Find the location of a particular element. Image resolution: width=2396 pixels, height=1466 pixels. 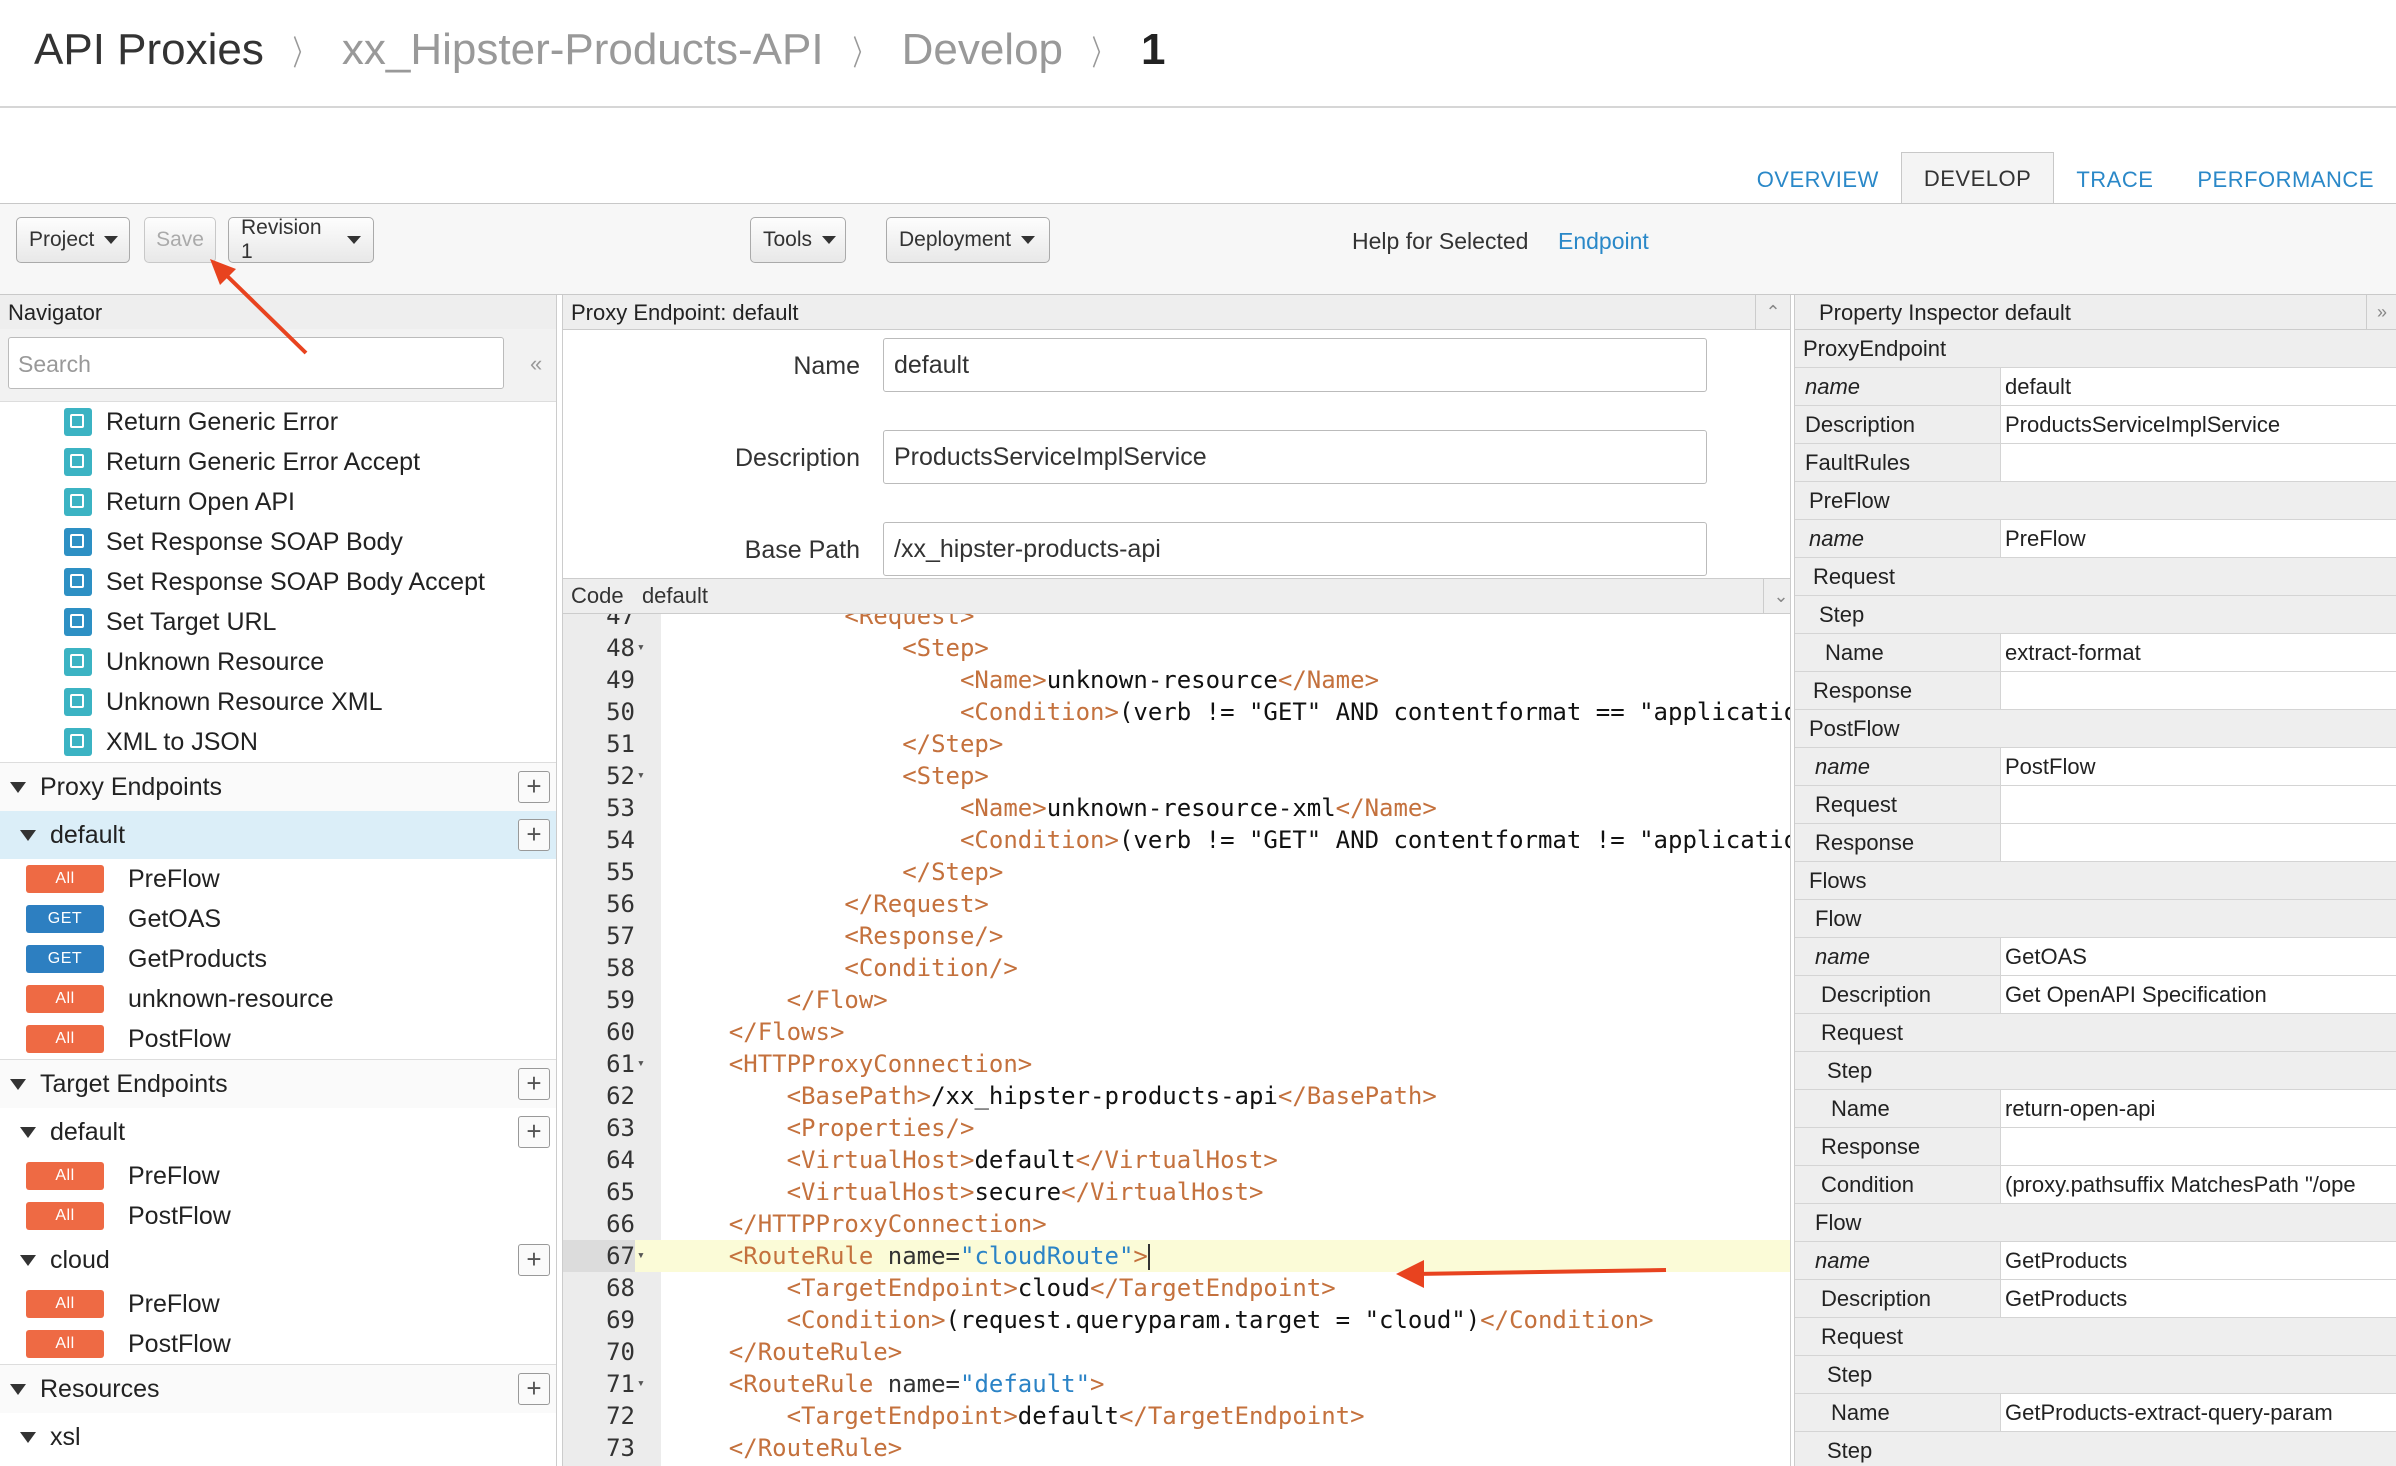

flow-item: GET GetOAS is located at coordinates (278, 919).